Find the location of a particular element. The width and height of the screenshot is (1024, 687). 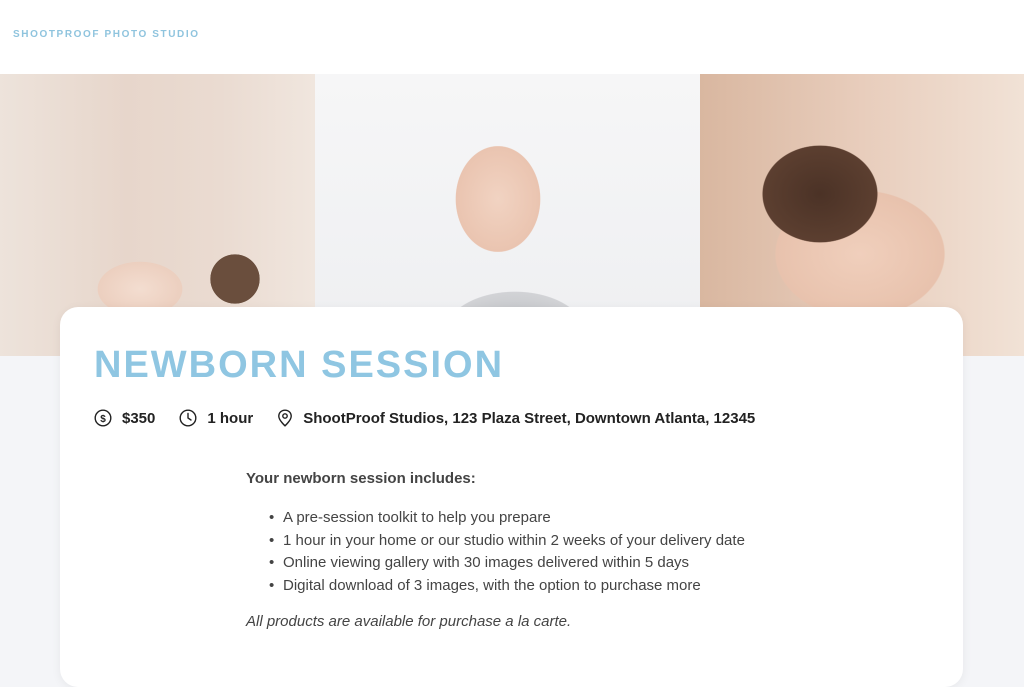

session-price: $350 is located at coordinates (139, 418).